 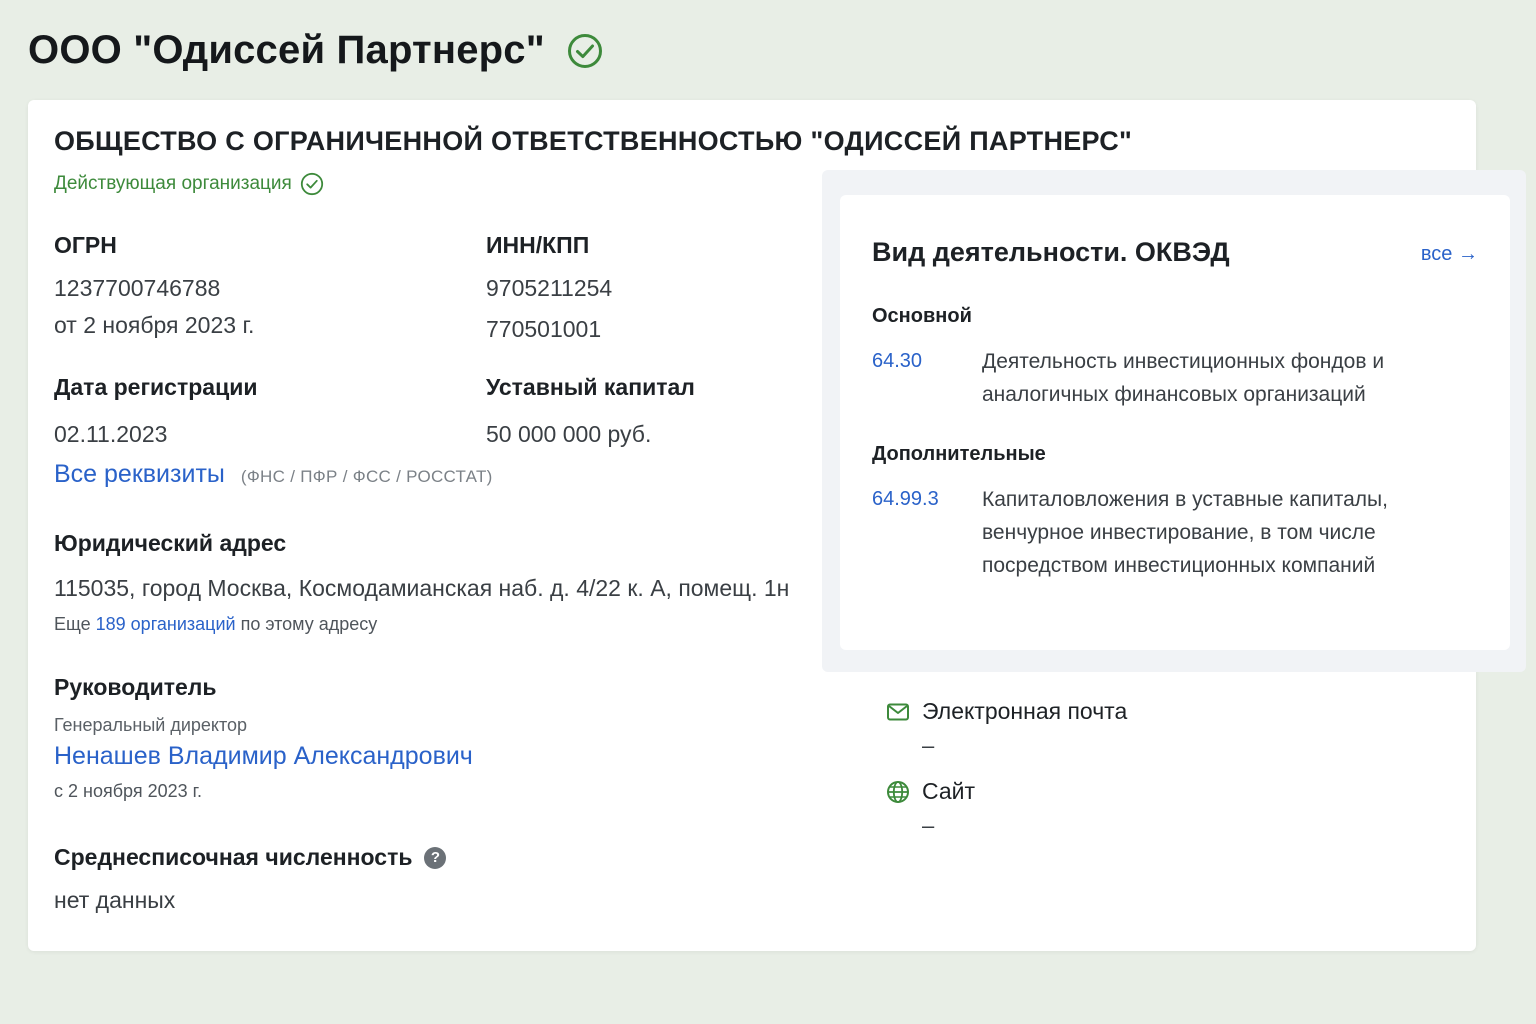 What do you see at coordinates (170, 543) in the screenshot?
I see `address-label: Юридический адрес` at bounding box center [170, 543].